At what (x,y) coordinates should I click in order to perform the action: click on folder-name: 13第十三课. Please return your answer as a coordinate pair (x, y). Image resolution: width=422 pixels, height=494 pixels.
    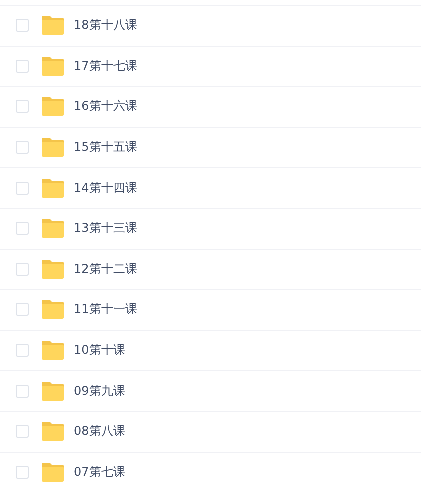
    Looking at the image, I should click on (106, 229).